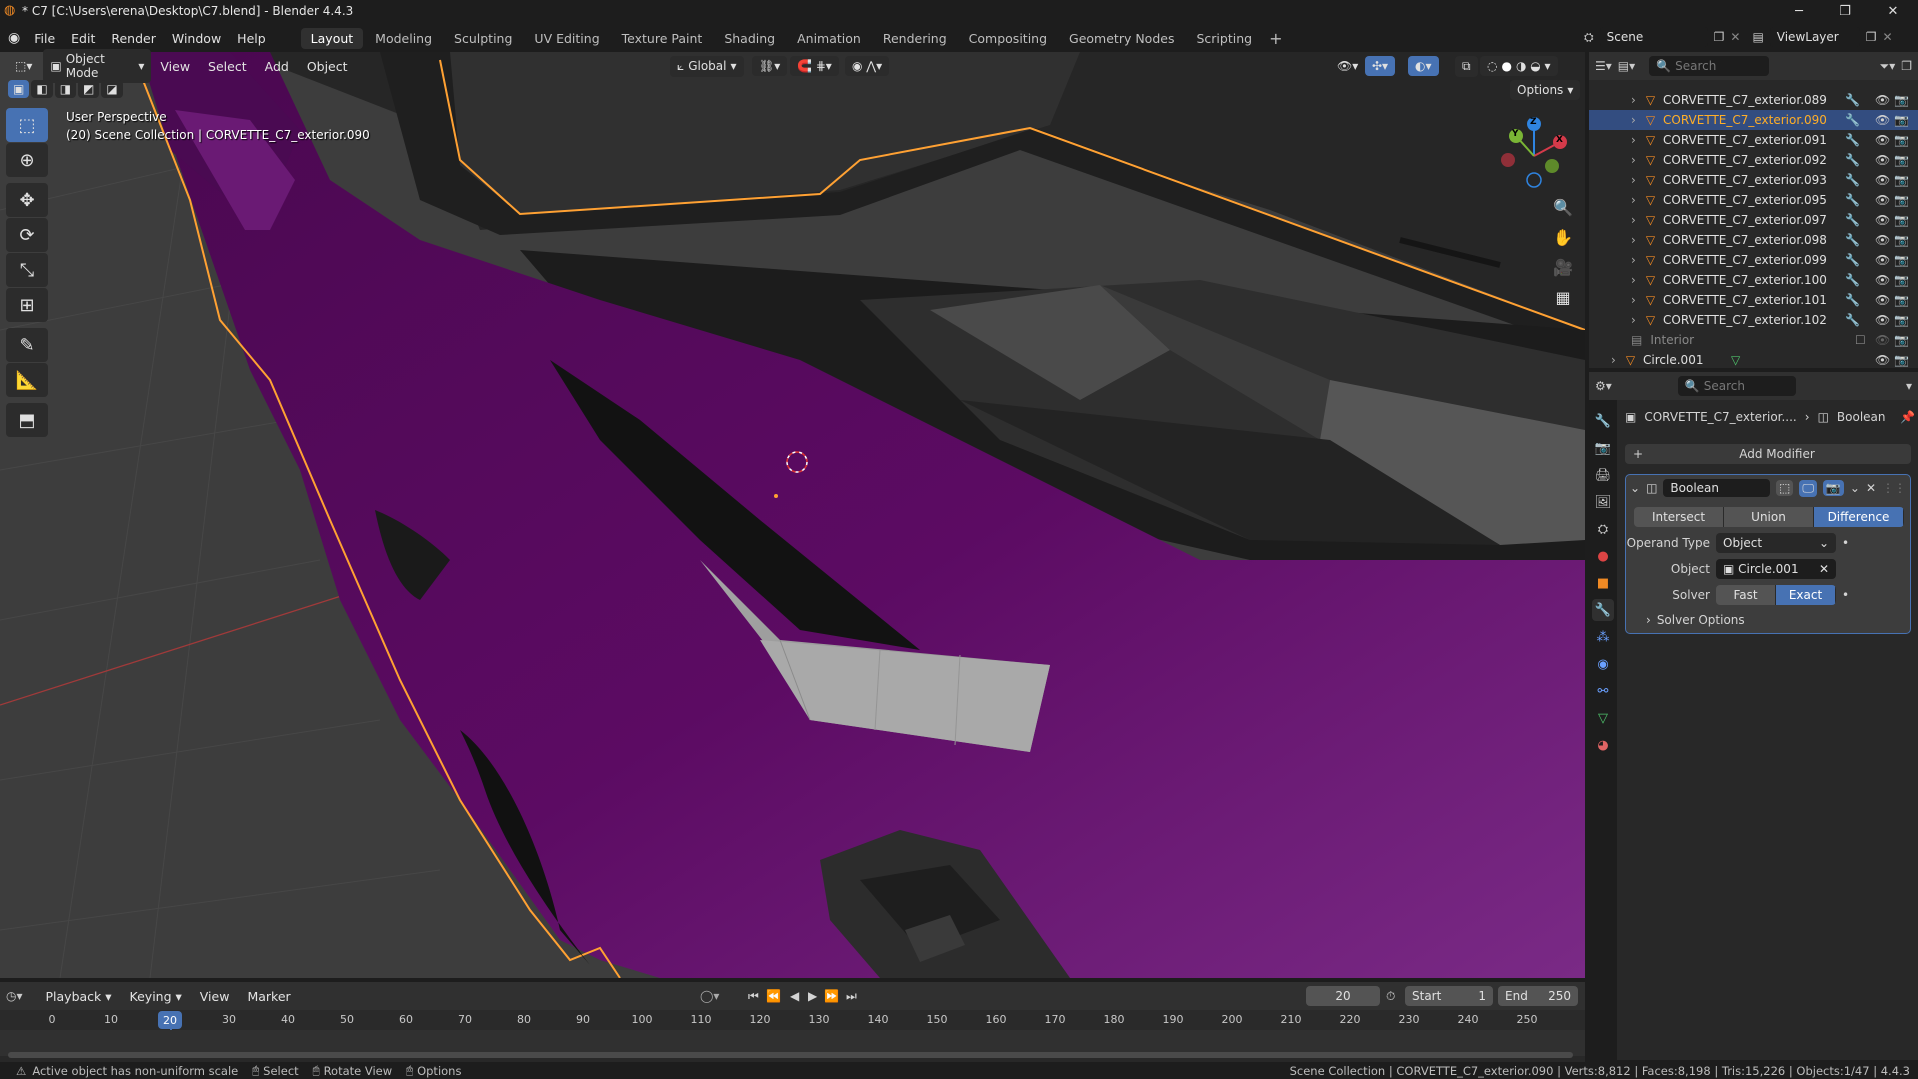 Image resolution: width=1918 pixels, height=1079 pixels. What do you see at coordinates (1808, 488) in the screenshot?
I see `viewport-toggle-icon: 🖵` at bounding box center [1808, 488].